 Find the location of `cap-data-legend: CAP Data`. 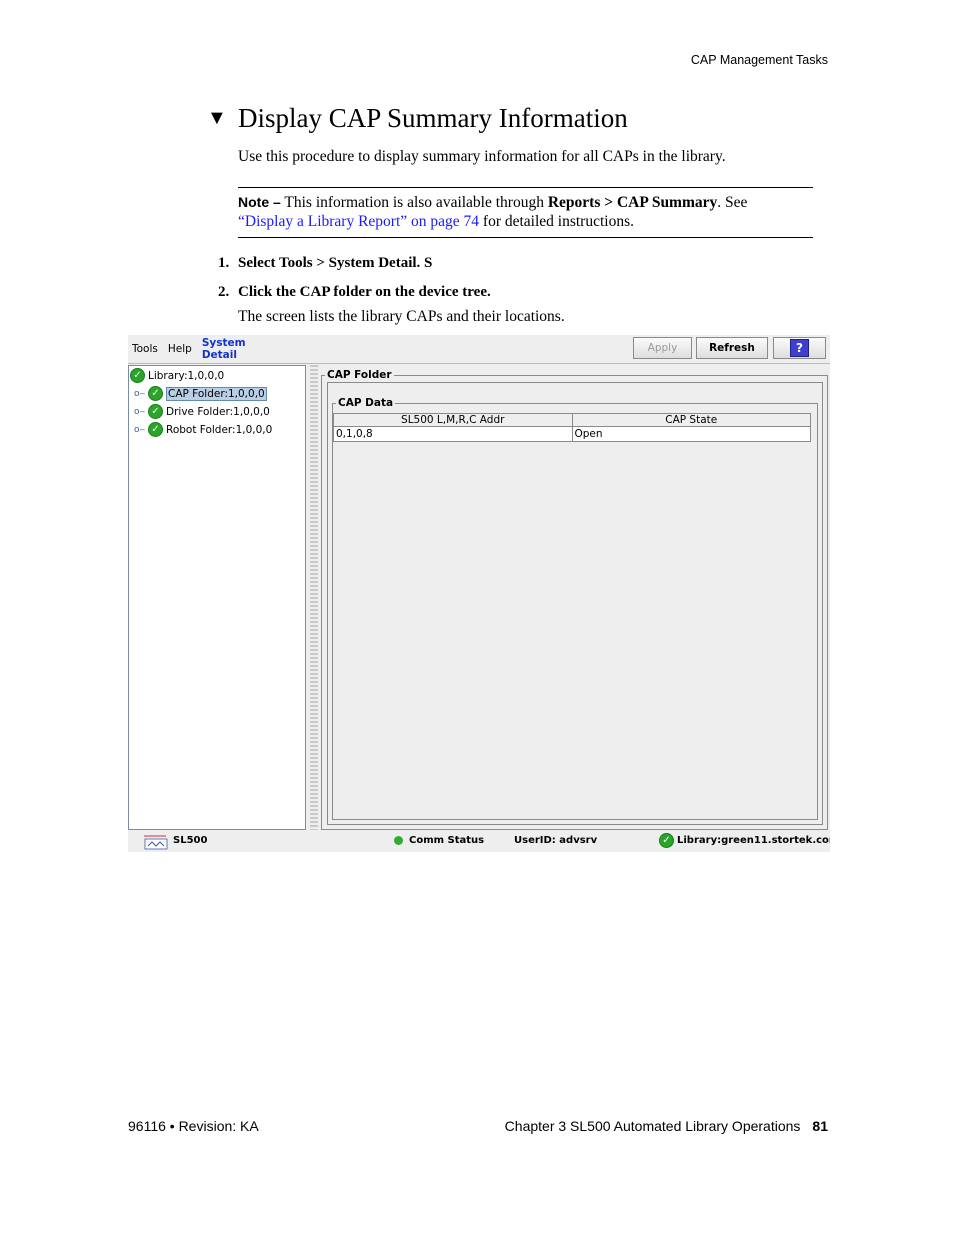

cap-data-legend: CAP Data is located at coordinates (366, 403).